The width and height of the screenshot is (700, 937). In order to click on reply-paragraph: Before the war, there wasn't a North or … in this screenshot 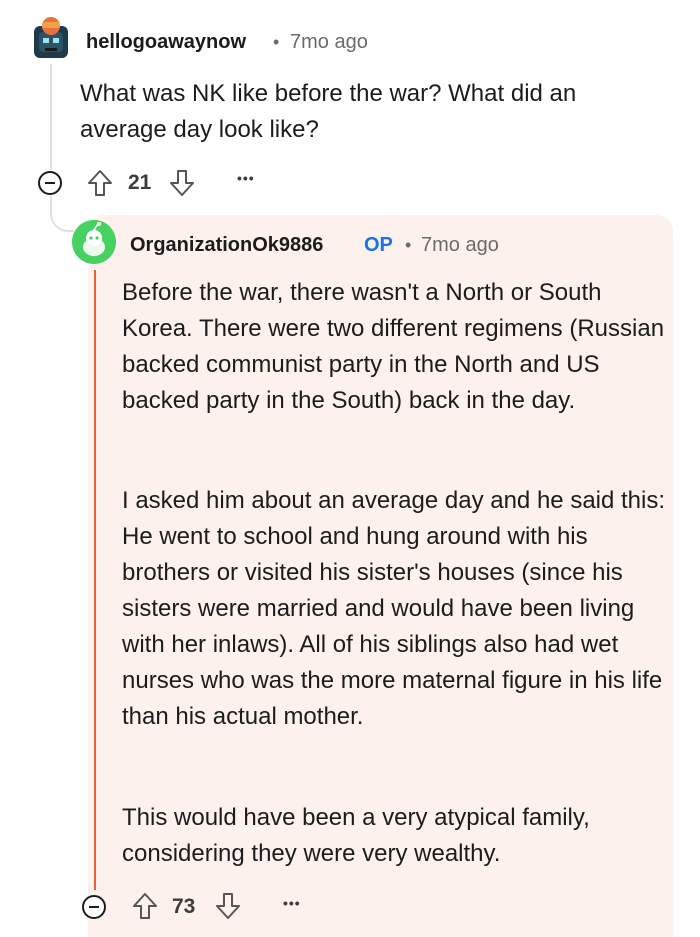, I will do `click(393, 346)`.